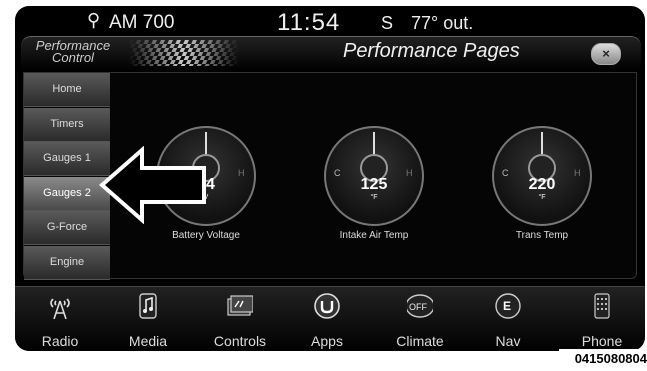  Describe the element at coordinates (148, 320) in the screenshot. I see `dock-media: Media` at that location.